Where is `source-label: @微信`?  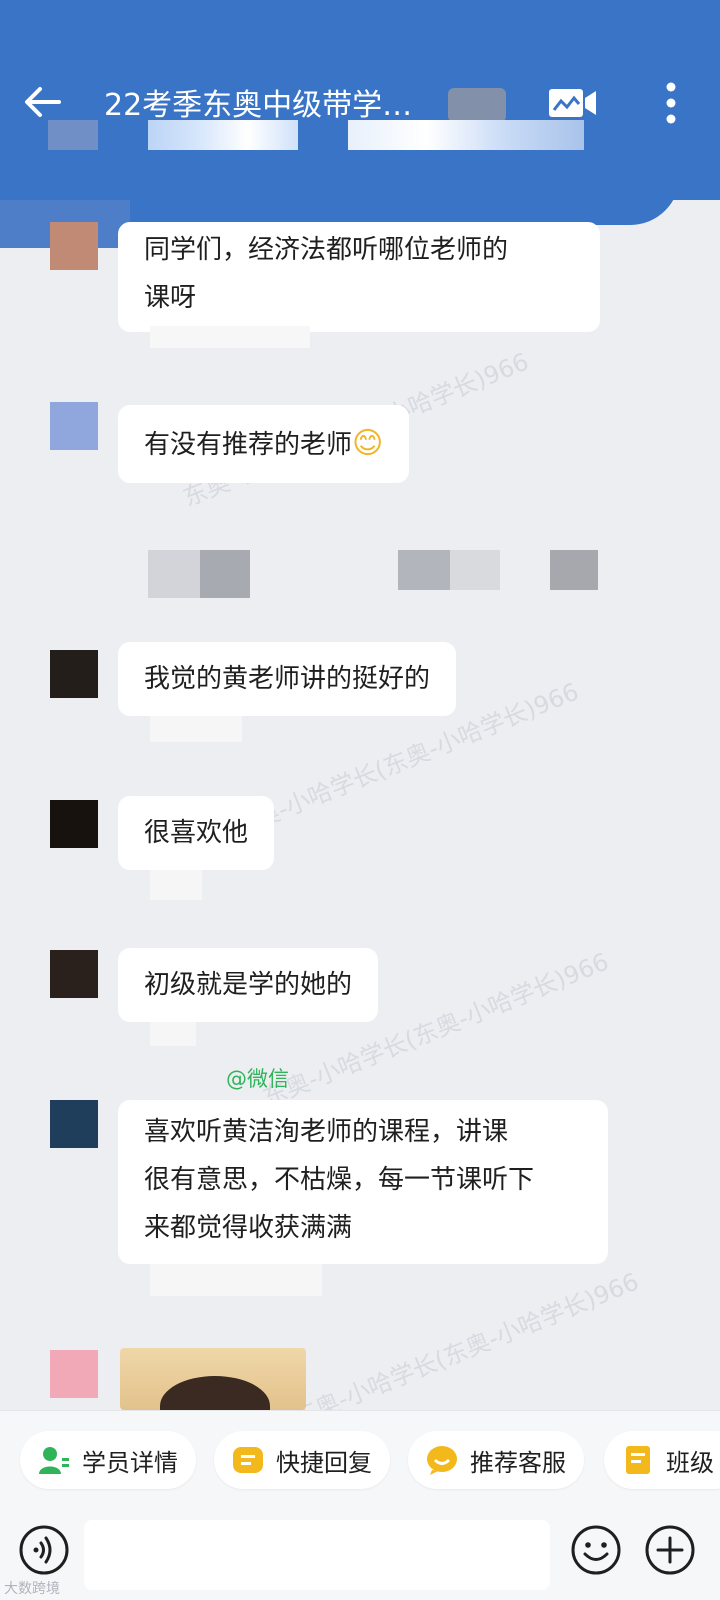
source-label: @微信 is located at coordinates (257, 1079).